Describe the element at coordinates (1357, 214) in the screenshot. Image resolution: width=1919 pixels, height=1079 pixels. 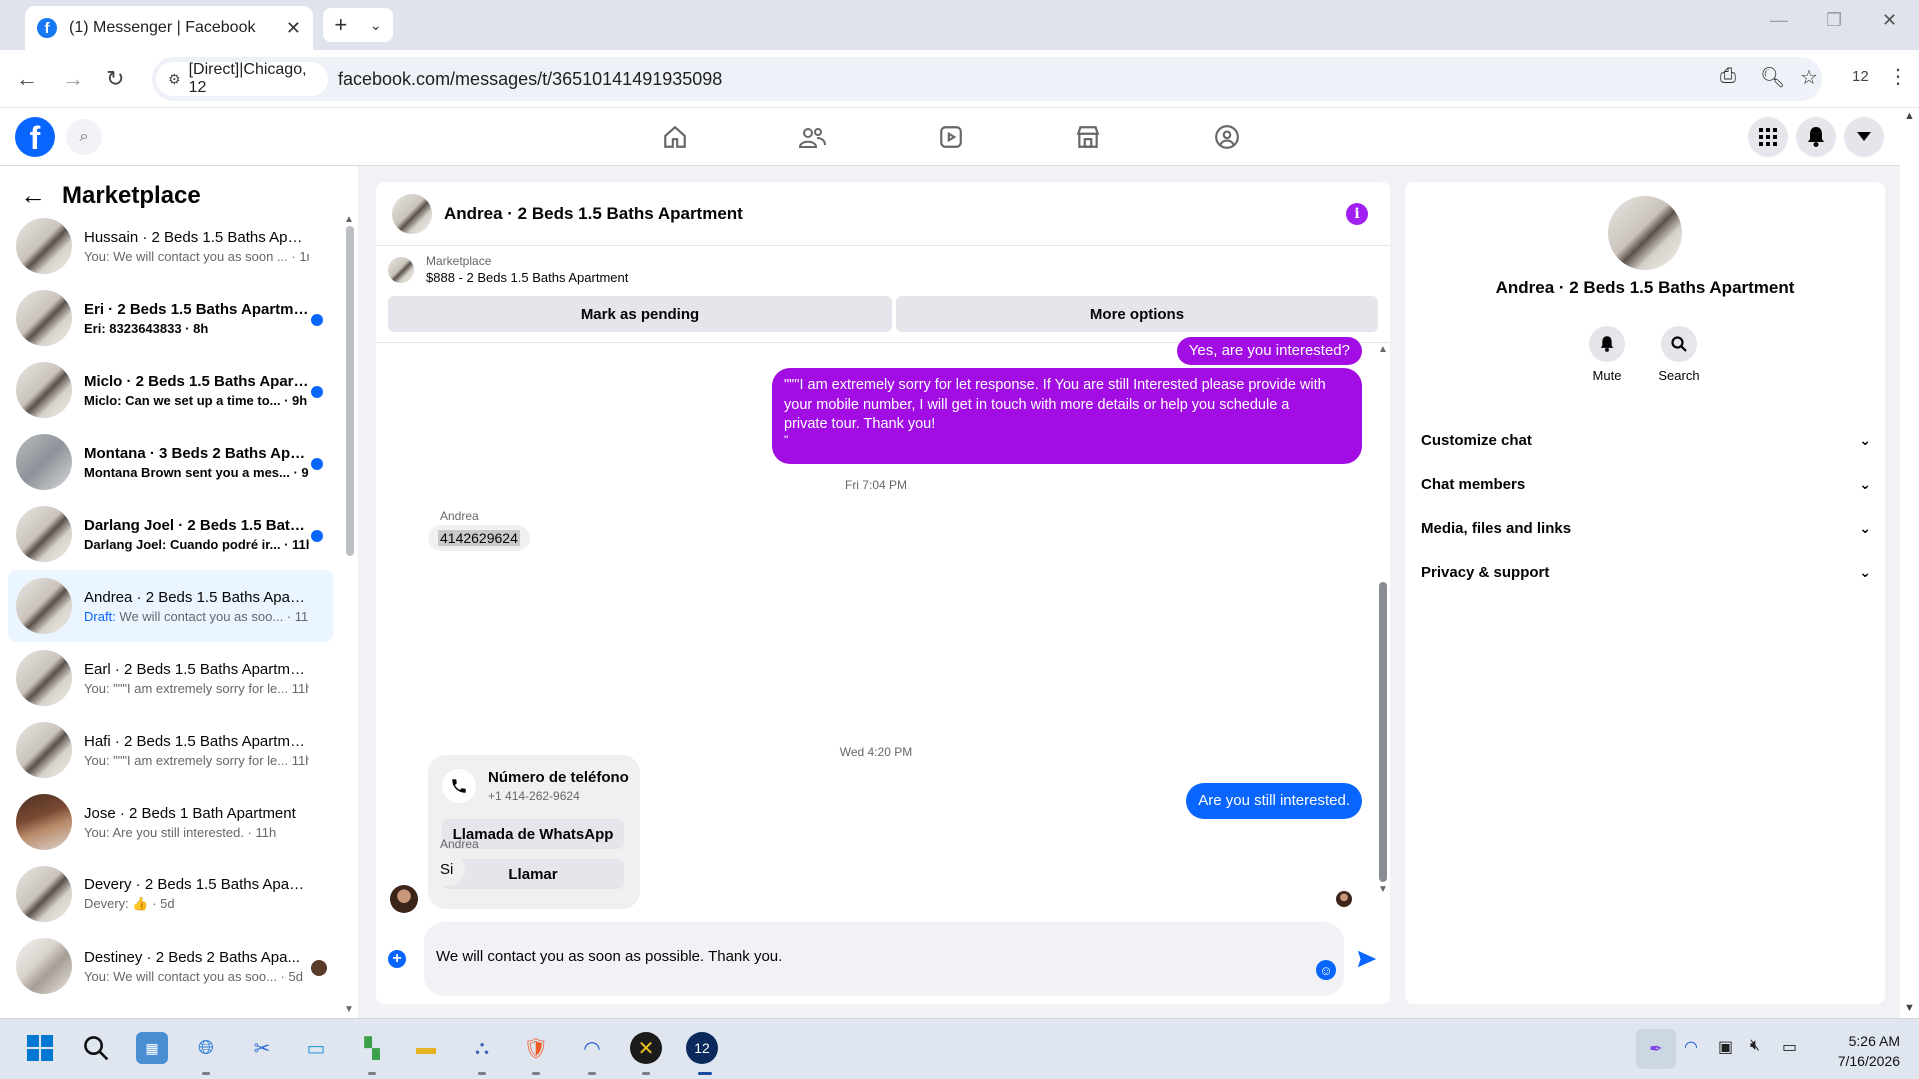
I see `info-icon: i` at that location.